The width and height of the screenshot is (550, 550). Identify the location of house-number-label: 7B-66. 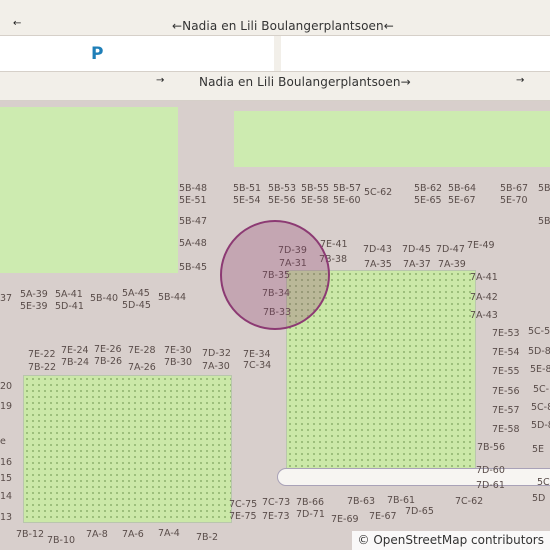
(310, 502).